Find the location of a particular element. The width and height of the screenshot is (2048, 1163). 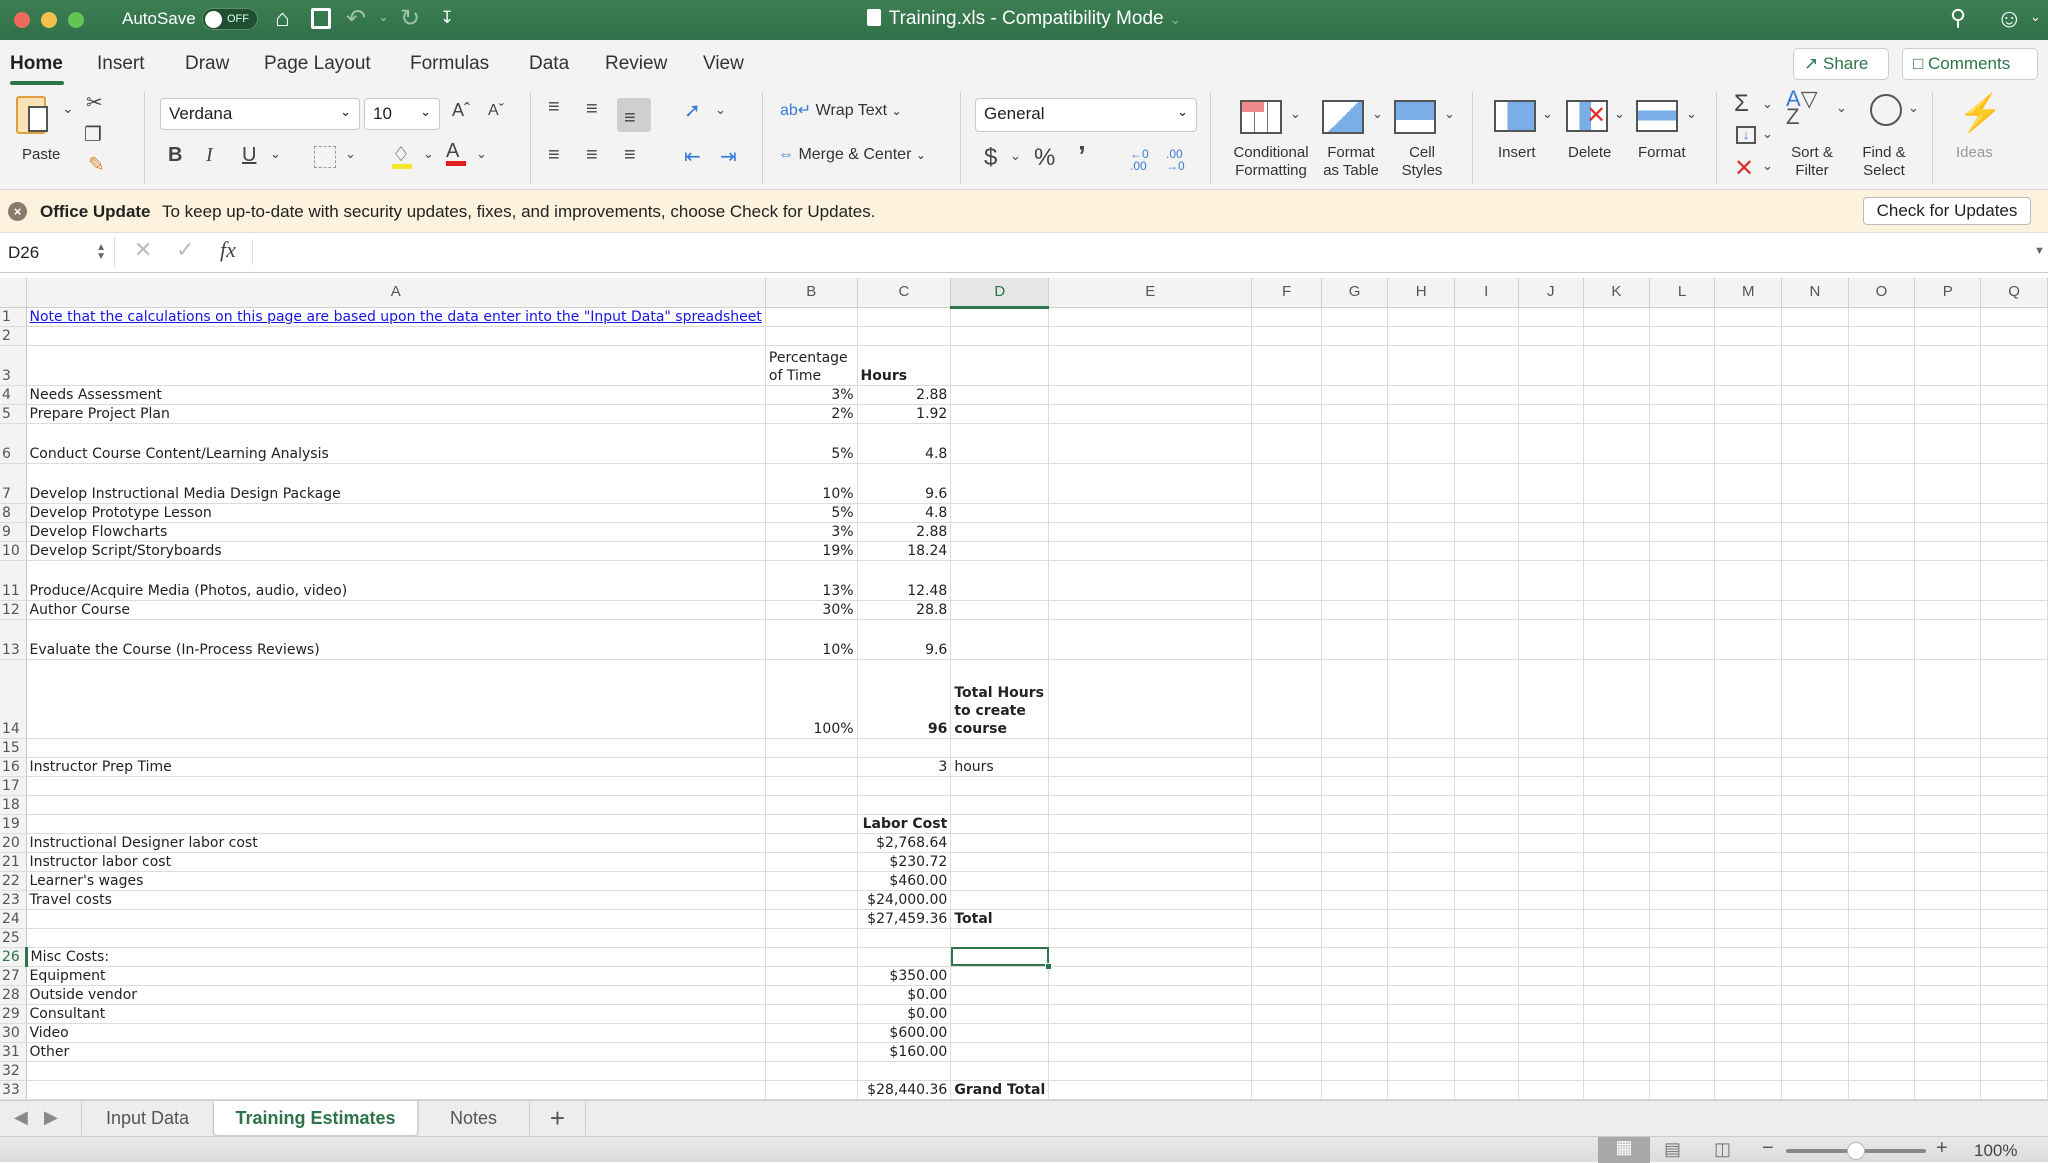

cell-q19 is located at coordinates (2014, 824).